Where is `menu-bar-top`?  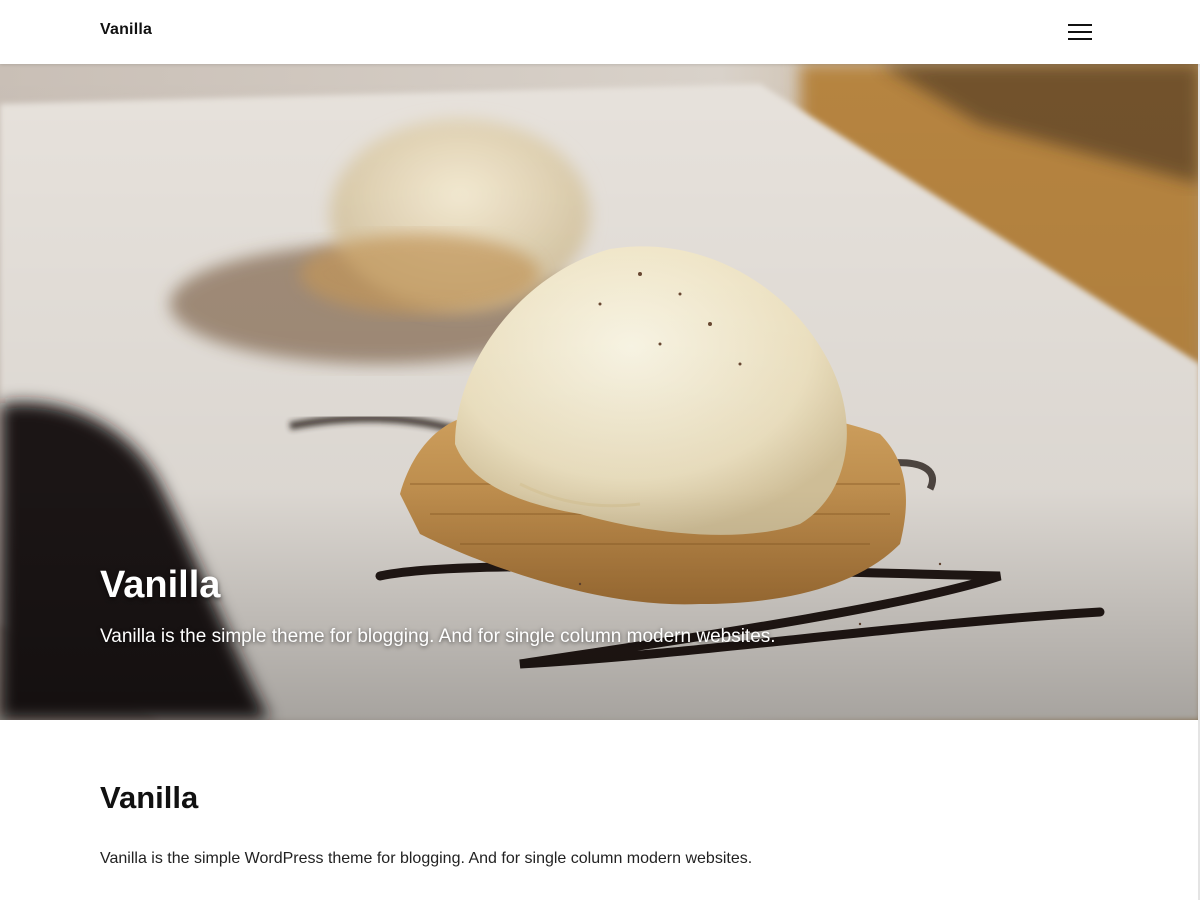 menu-bar-top is located at coordinates (1080, 25).